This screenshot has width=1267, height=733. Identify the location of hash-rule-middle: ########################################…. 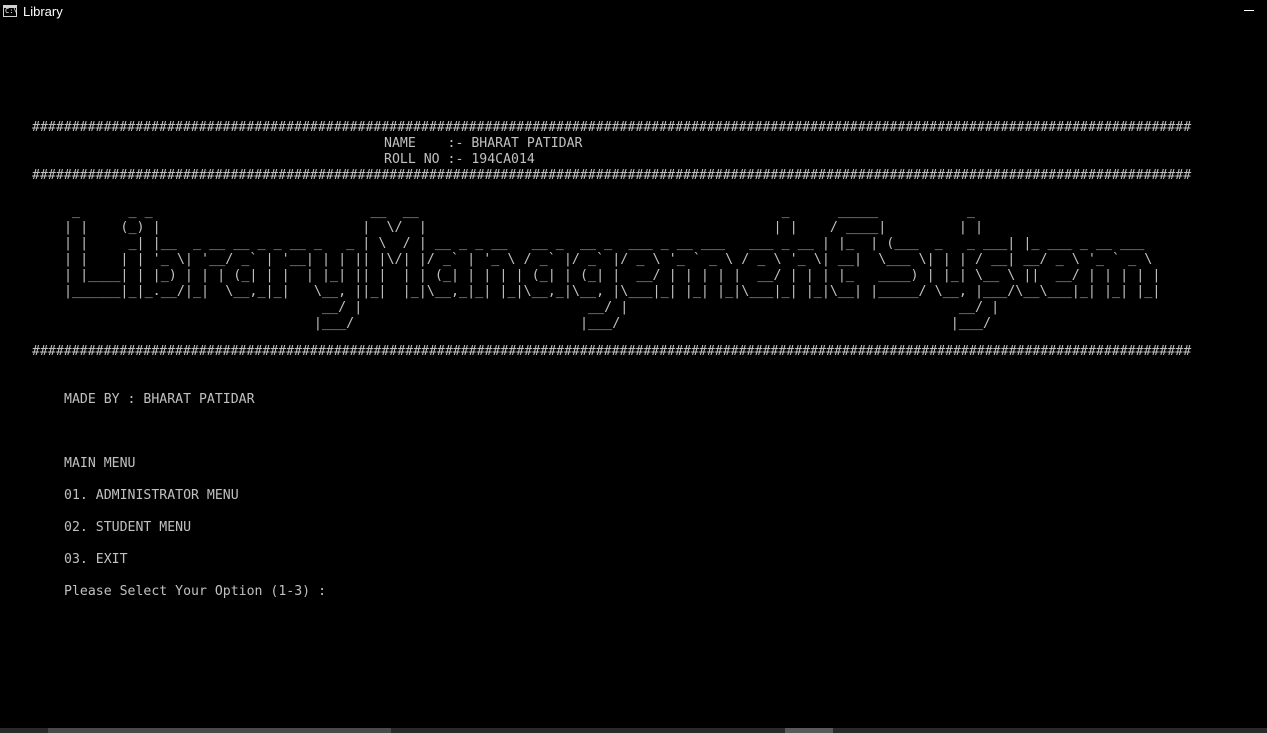
(612, 175).